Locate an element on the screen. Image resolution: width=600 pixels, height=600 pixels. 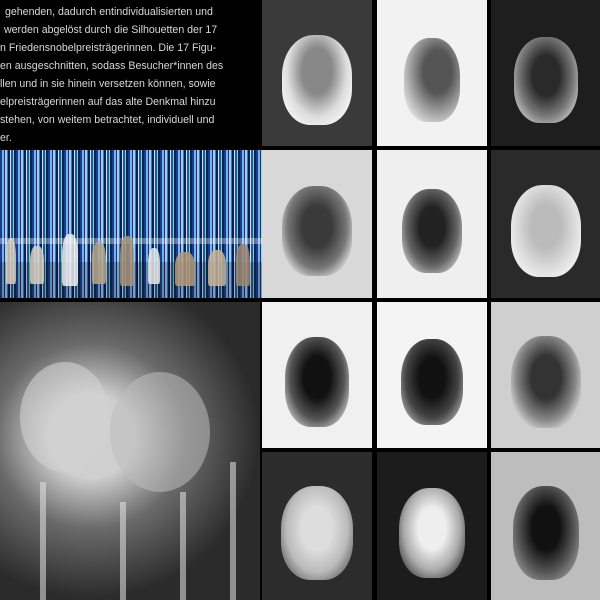
text-line: er. is located at coordinates (6, 138).